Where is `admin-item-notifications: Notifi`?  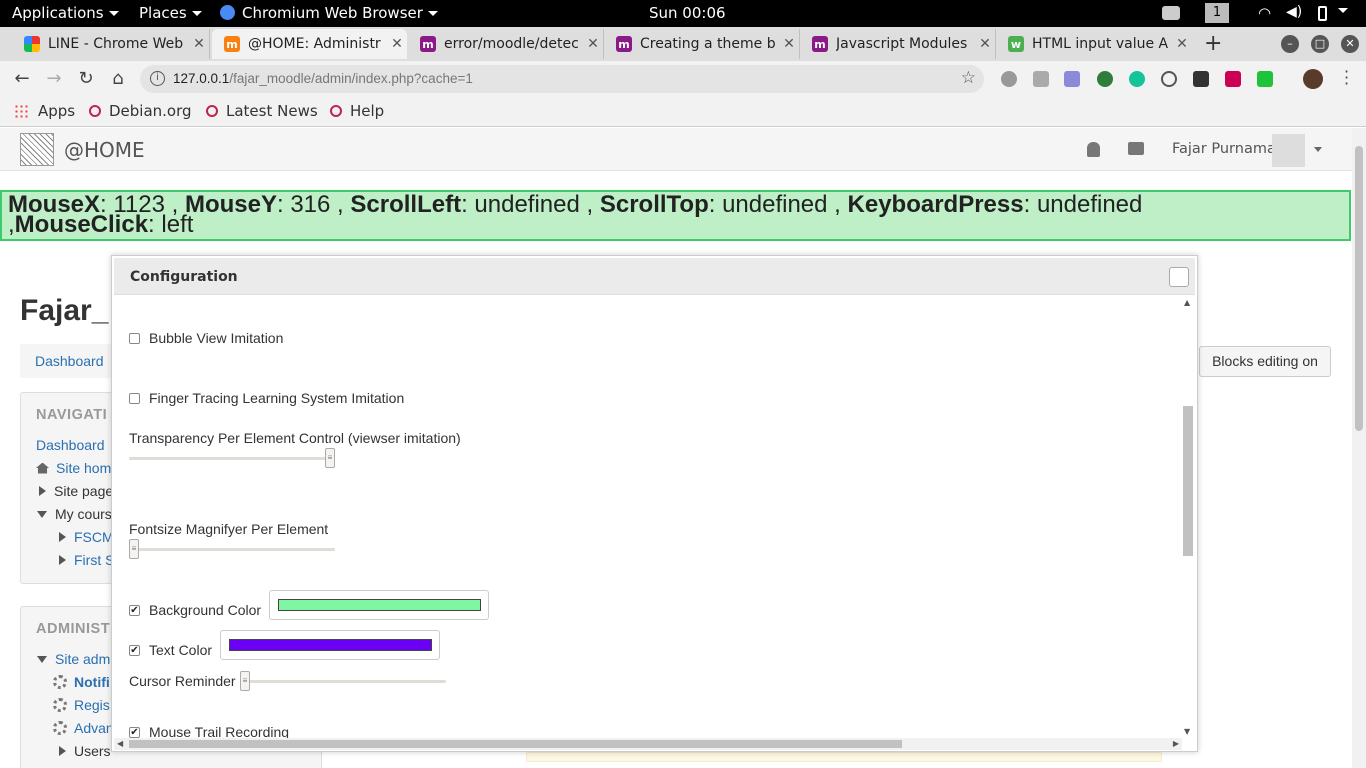 admin-item-notifications: Notifi is located at coordinates (81, 682).